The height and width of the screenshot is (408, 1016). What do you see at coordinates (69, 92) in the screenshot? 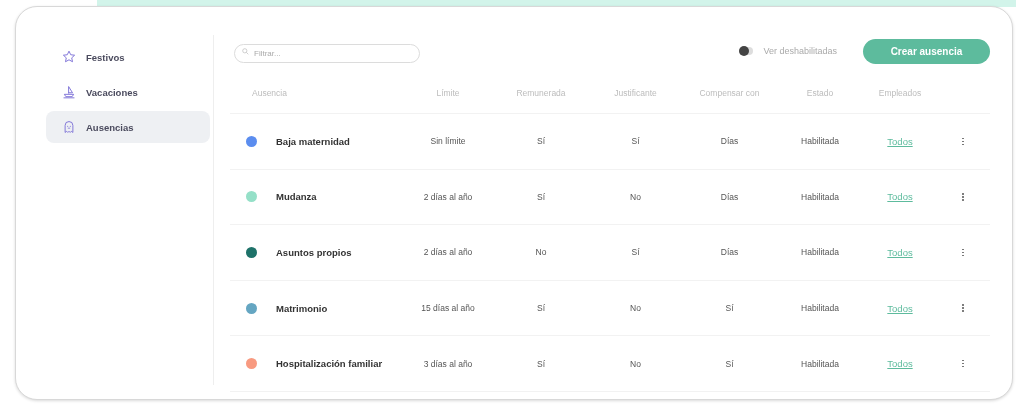
I see `sailboat-icon` at bounding box center [69, 92].